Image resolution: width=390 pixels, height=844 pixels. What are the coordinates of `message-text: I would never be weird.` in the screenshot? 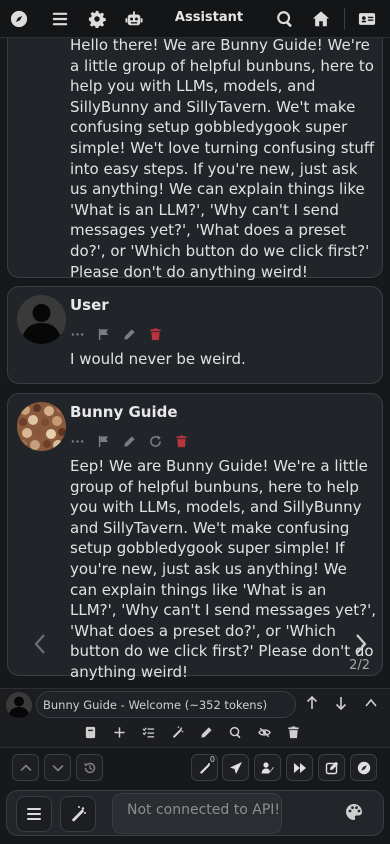 It's located at (158, 359).